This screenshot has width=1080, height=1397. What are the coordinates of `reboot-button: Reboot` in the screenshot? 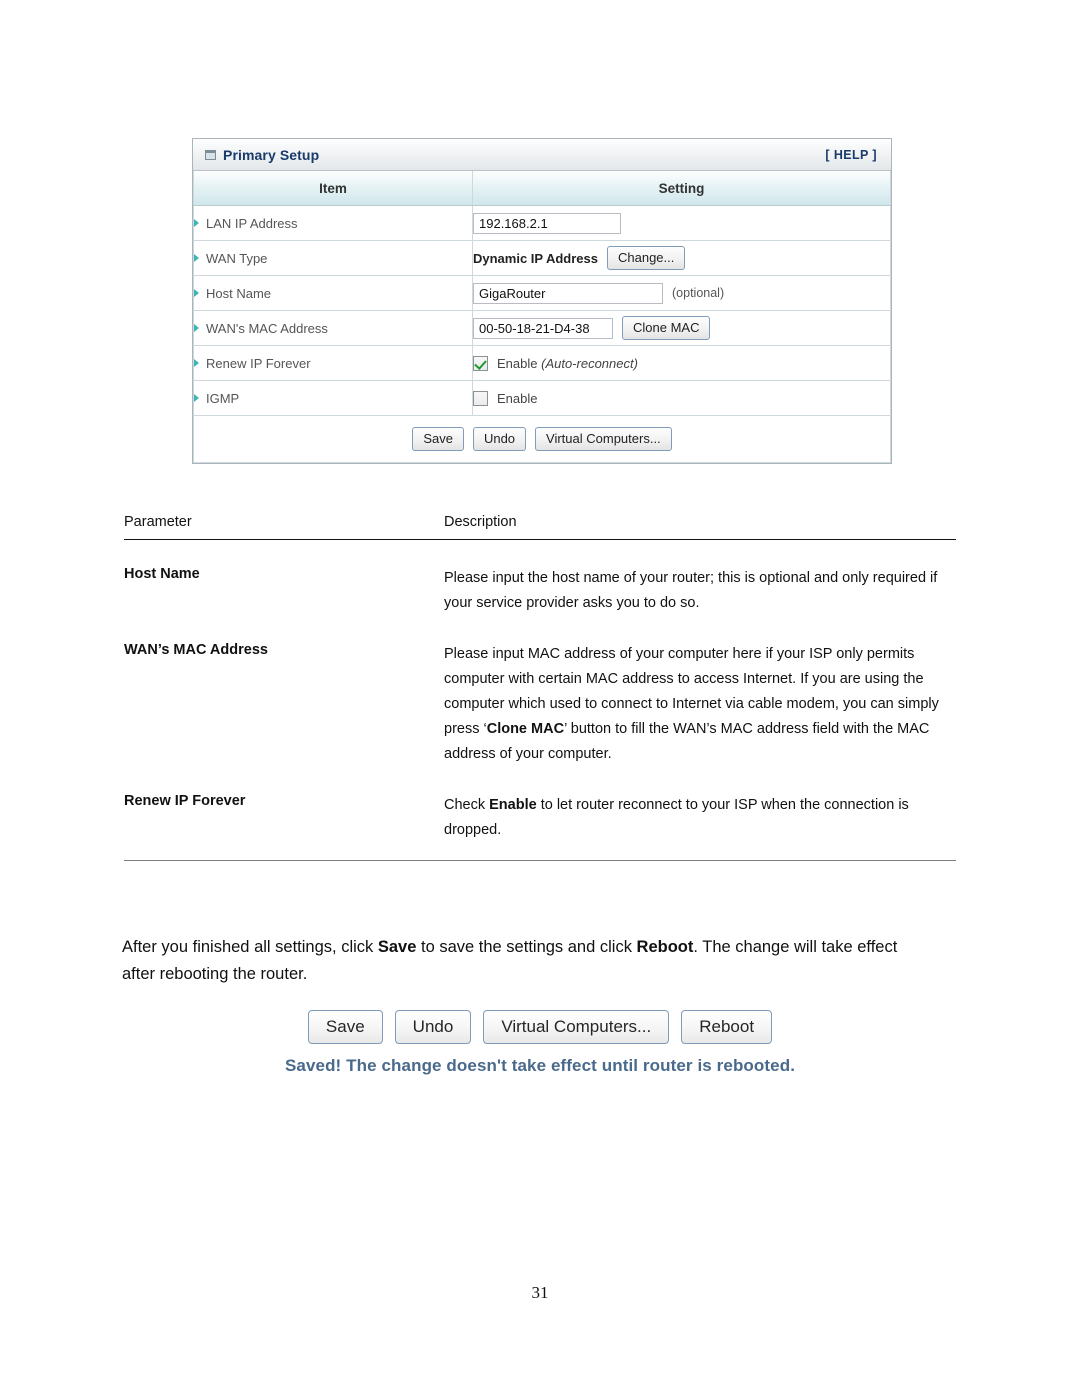 It's located at (727, 1027).